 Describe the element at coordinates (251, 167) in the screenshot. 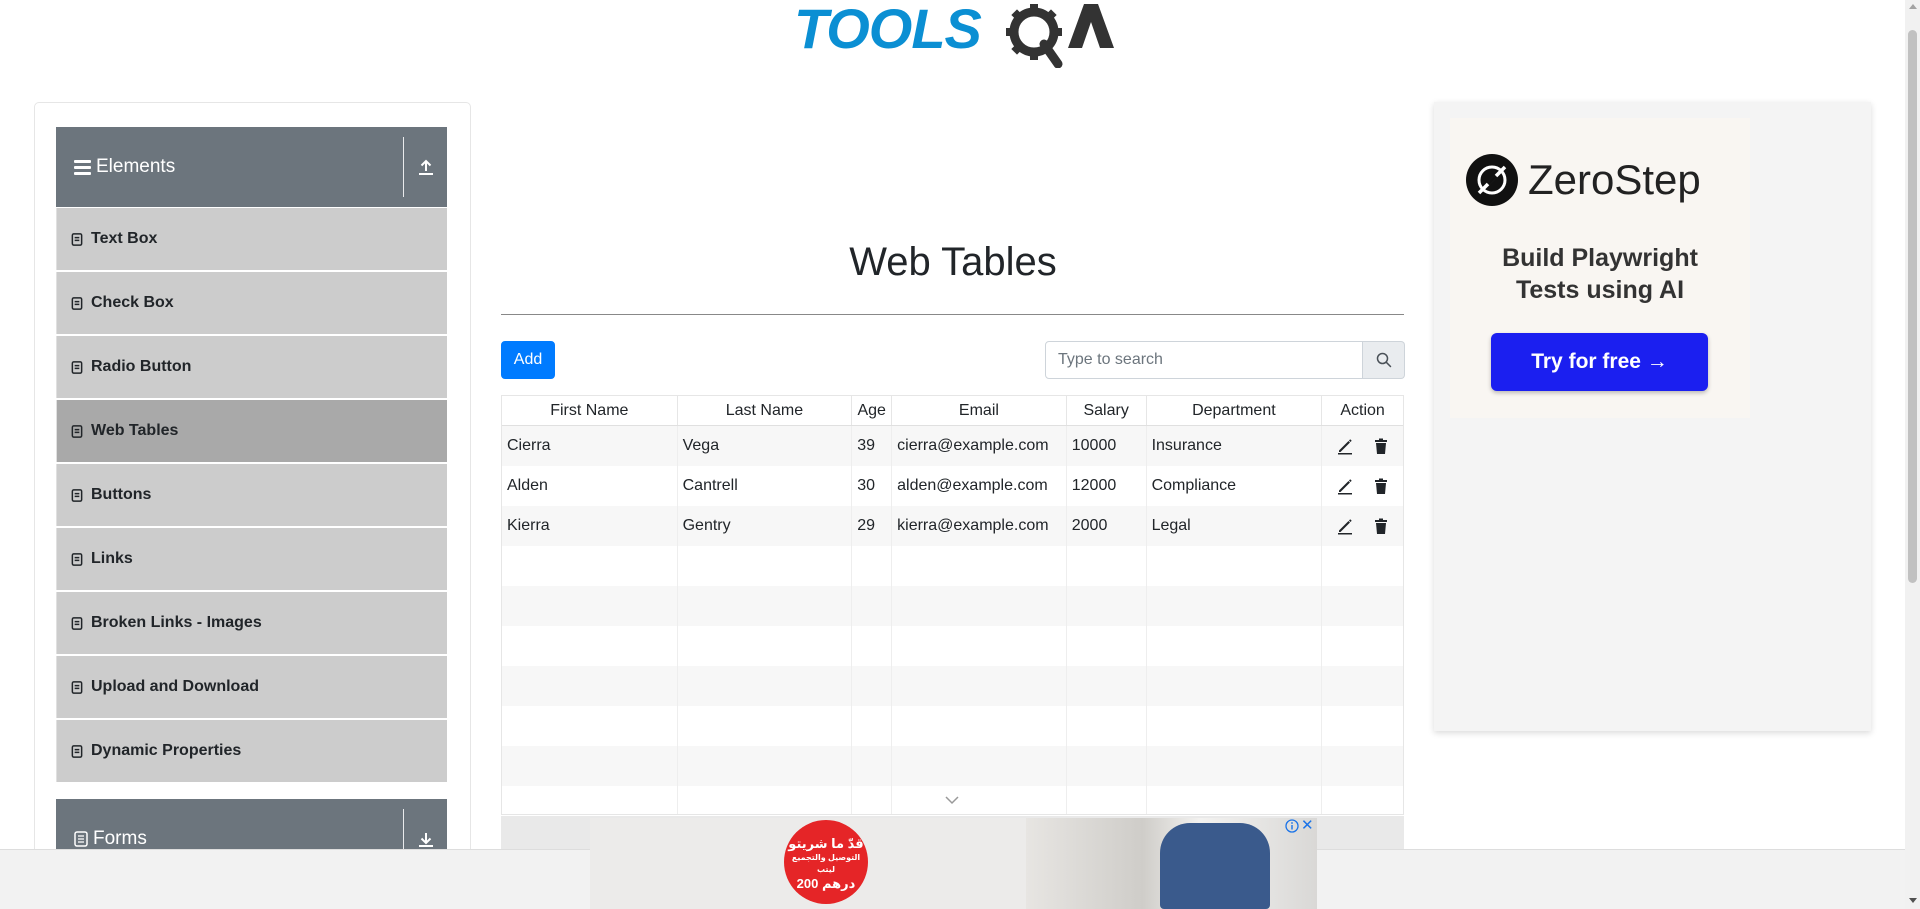

I see `group-header-elements: Elements` at that location.